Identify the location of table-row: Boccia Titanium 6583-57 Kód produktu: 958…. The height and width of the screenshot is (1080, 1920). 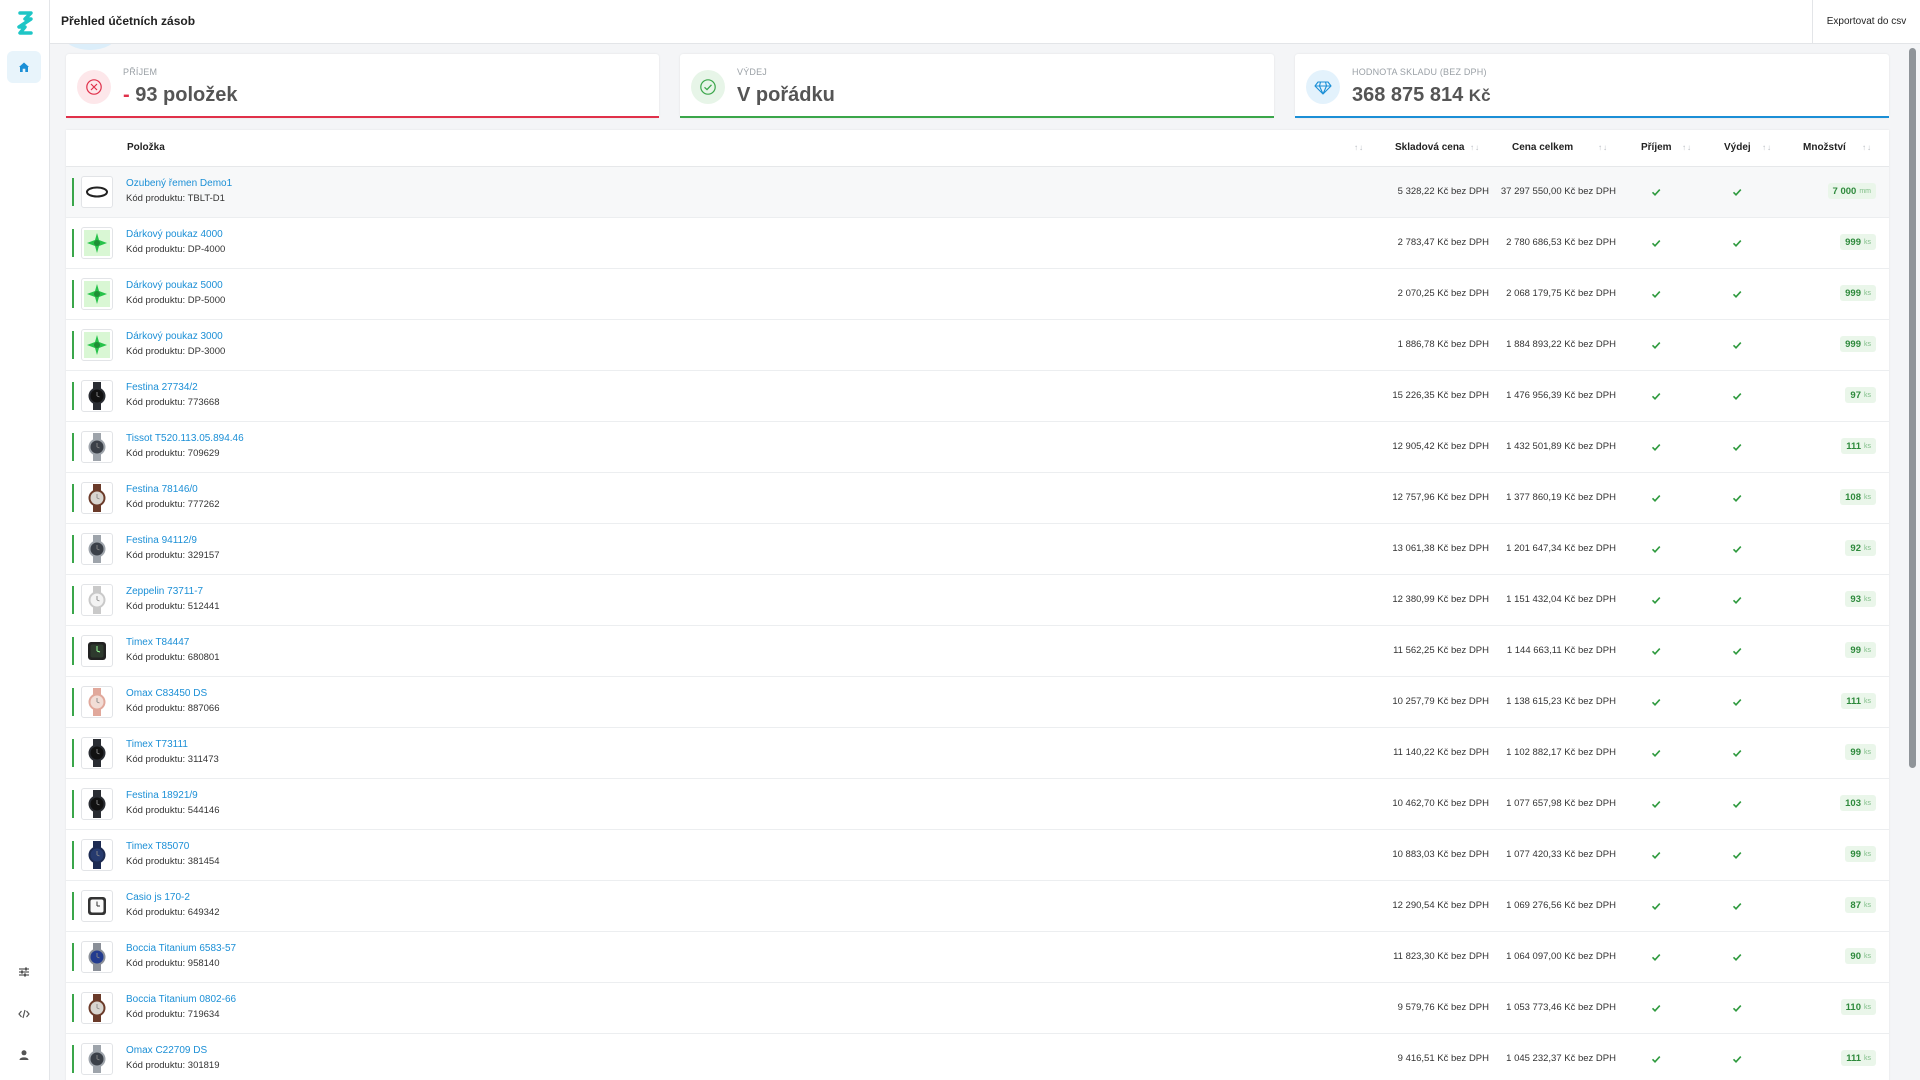
(977, 957).